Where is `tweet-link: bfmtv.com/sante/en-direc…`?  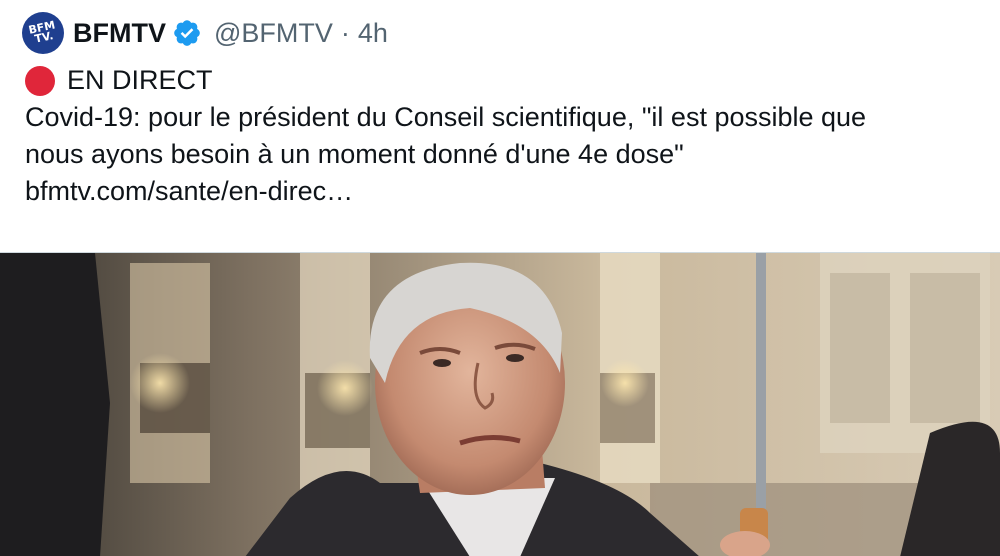 tweet-link: bfmtv.com/sante/en-direc… is located at coordinates (505, 191).